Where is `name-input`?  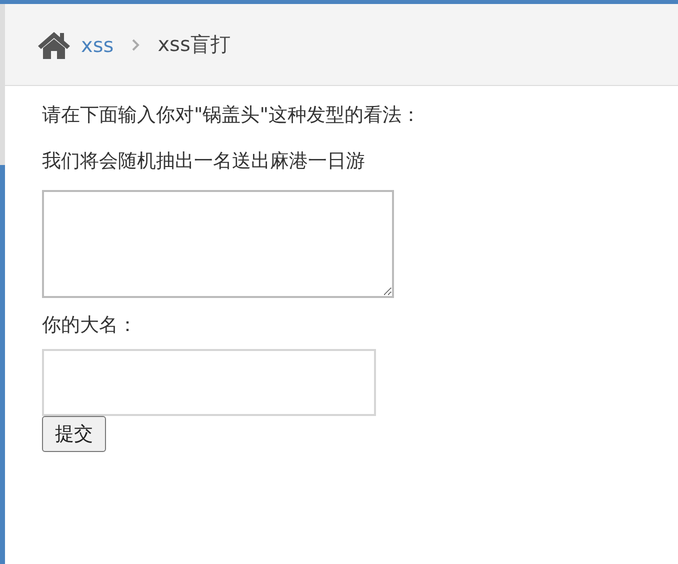
name-input is located at coordinates (209, 382).